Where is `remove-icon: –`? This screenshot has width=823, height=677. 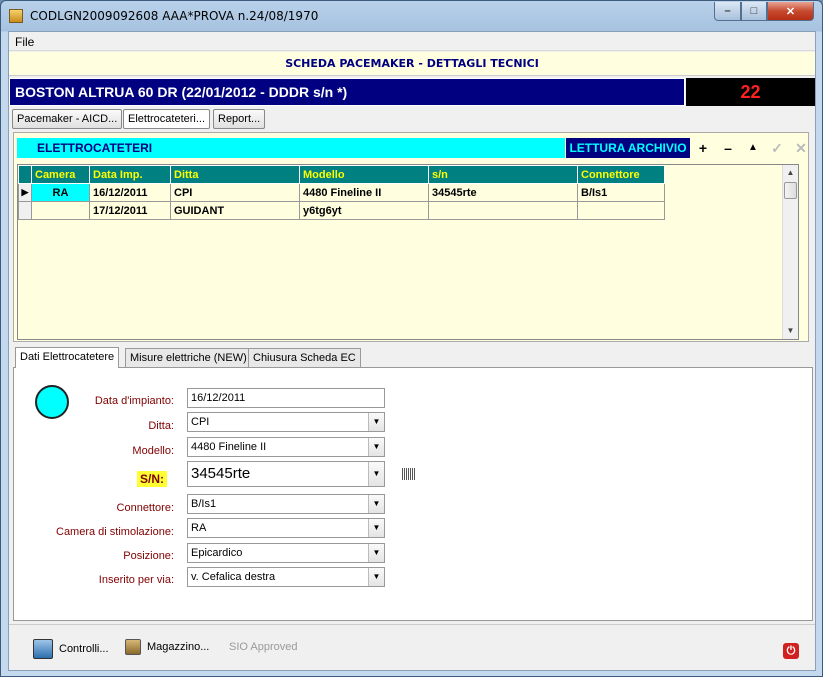
remove-icon: – is located at coordinates (728, 148).